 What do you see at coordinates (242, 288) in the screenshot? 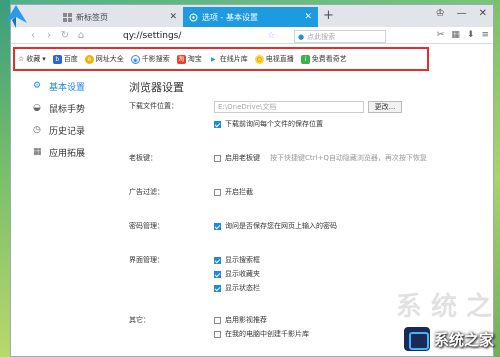
I see `show-statusbar-label: 显示状态栏` at bounding box center [242, 288].